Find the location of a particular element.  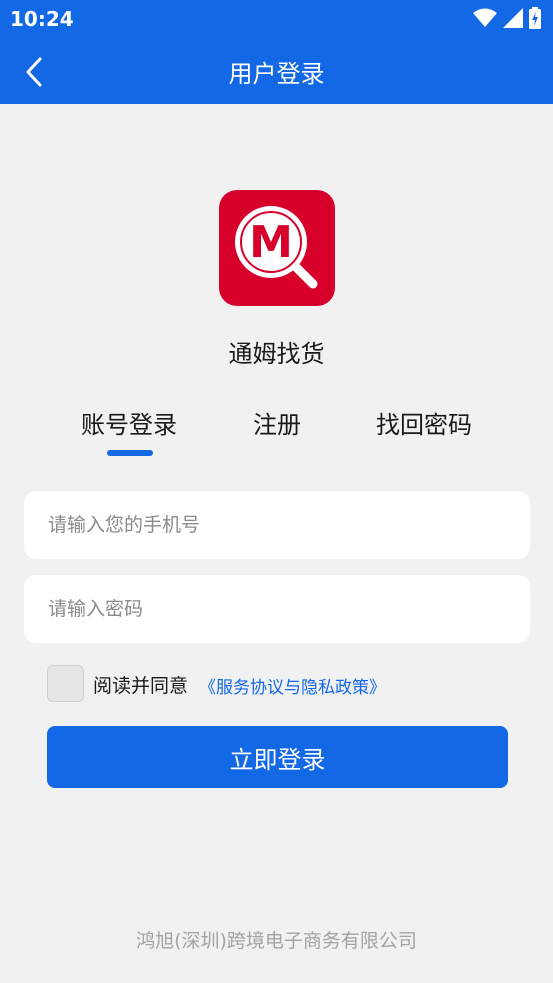

nav-bar: 用户登录 is located at coordinates (276, 71).